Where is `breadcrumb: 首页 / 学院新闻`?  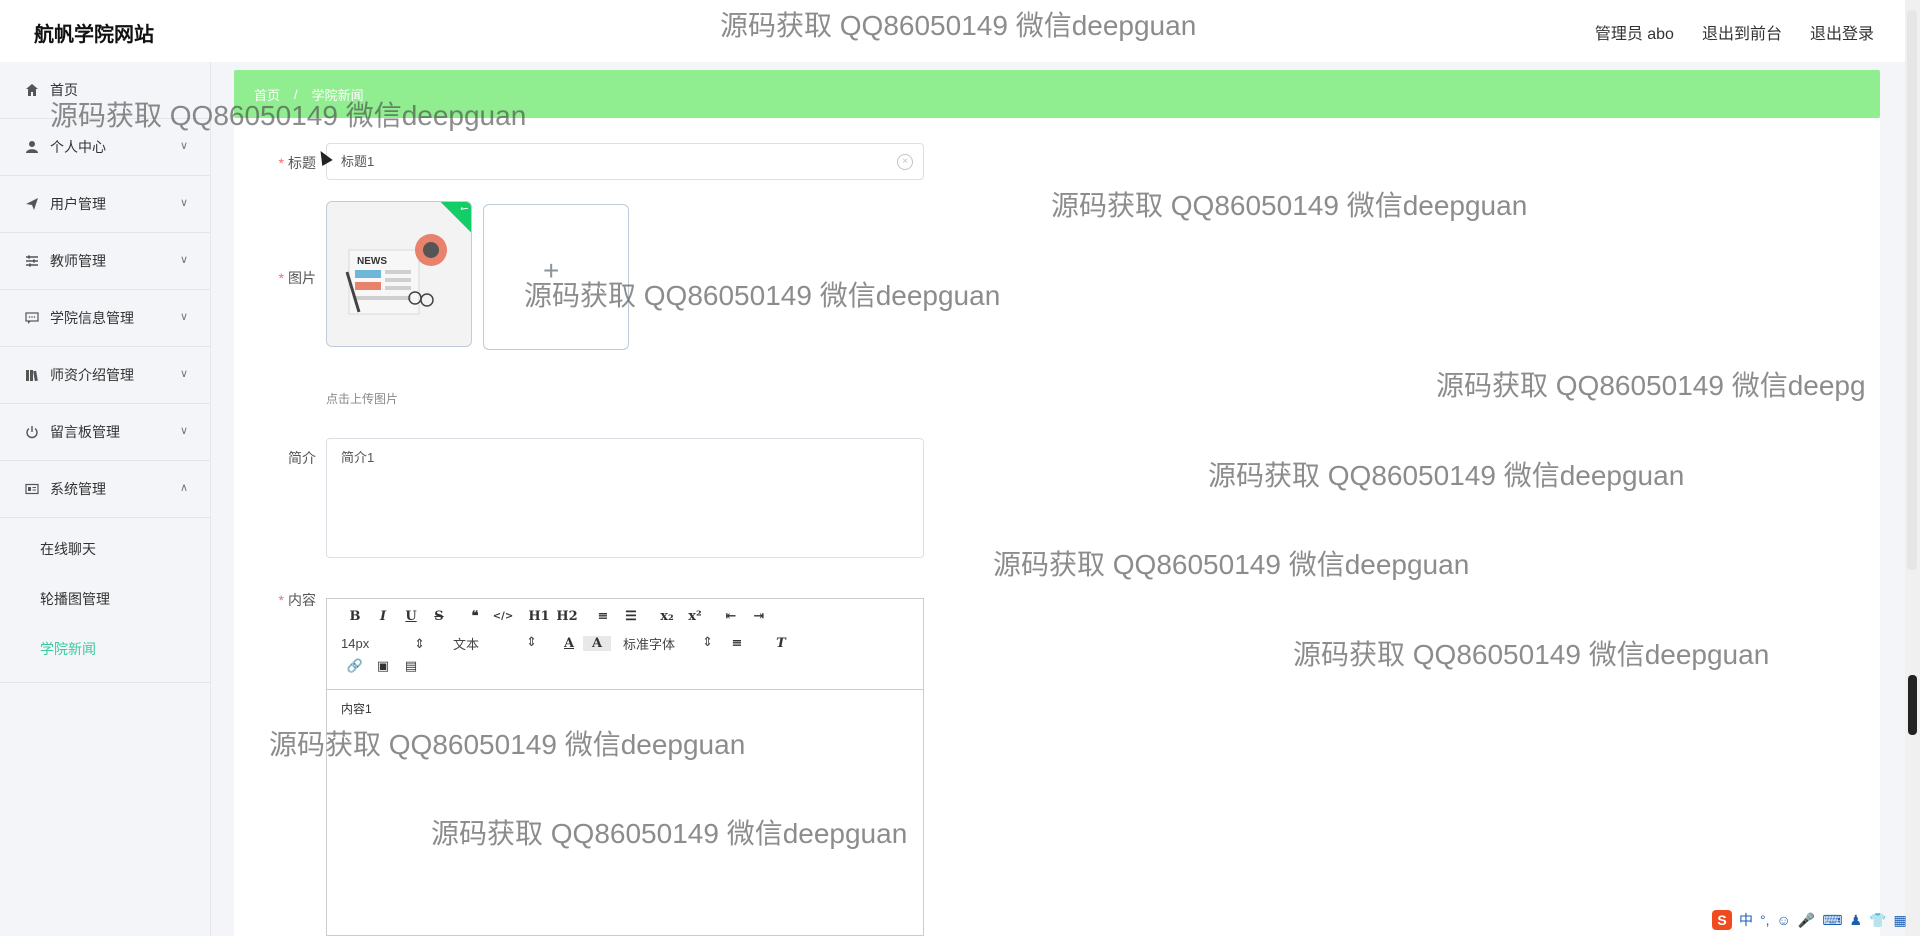 breadcrumb: 首页 / 学院新闻 is located at coordinates (1057, 94).